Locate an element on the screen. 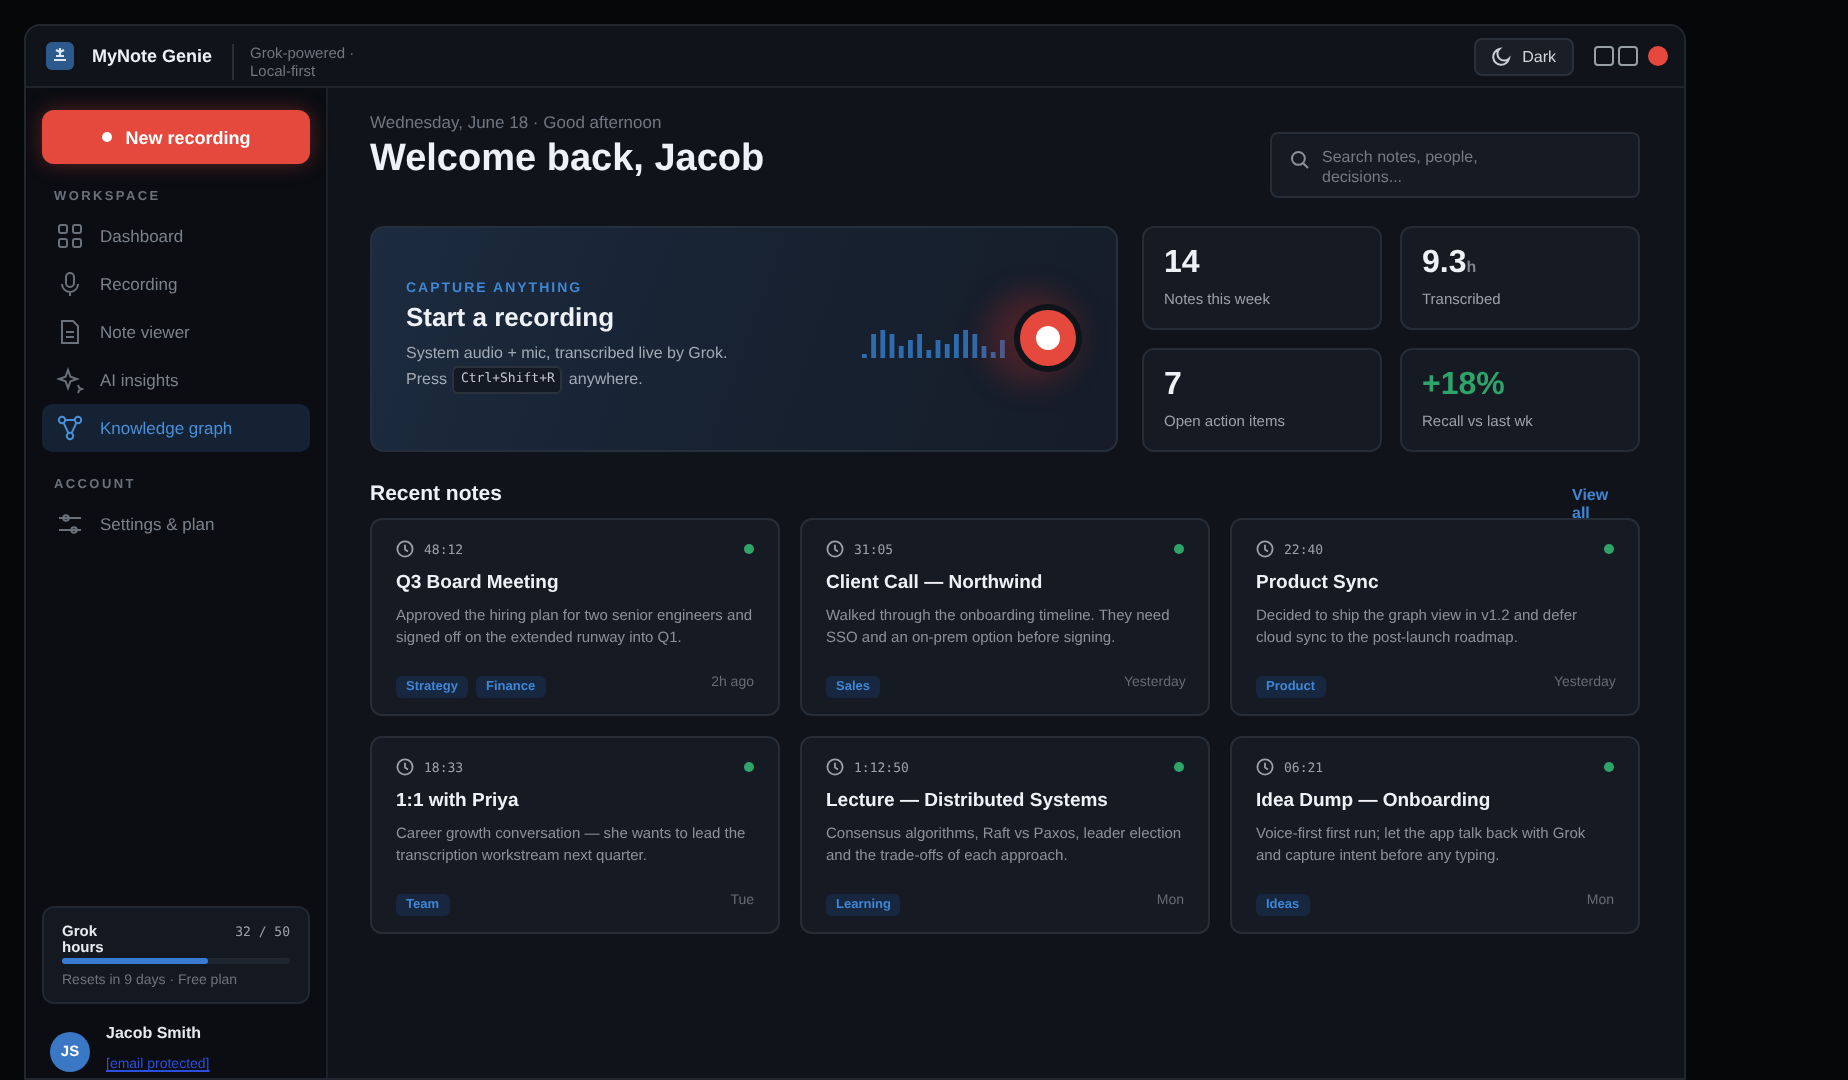  user-name: Jacob Smith is located at coordinates (155, 1033).